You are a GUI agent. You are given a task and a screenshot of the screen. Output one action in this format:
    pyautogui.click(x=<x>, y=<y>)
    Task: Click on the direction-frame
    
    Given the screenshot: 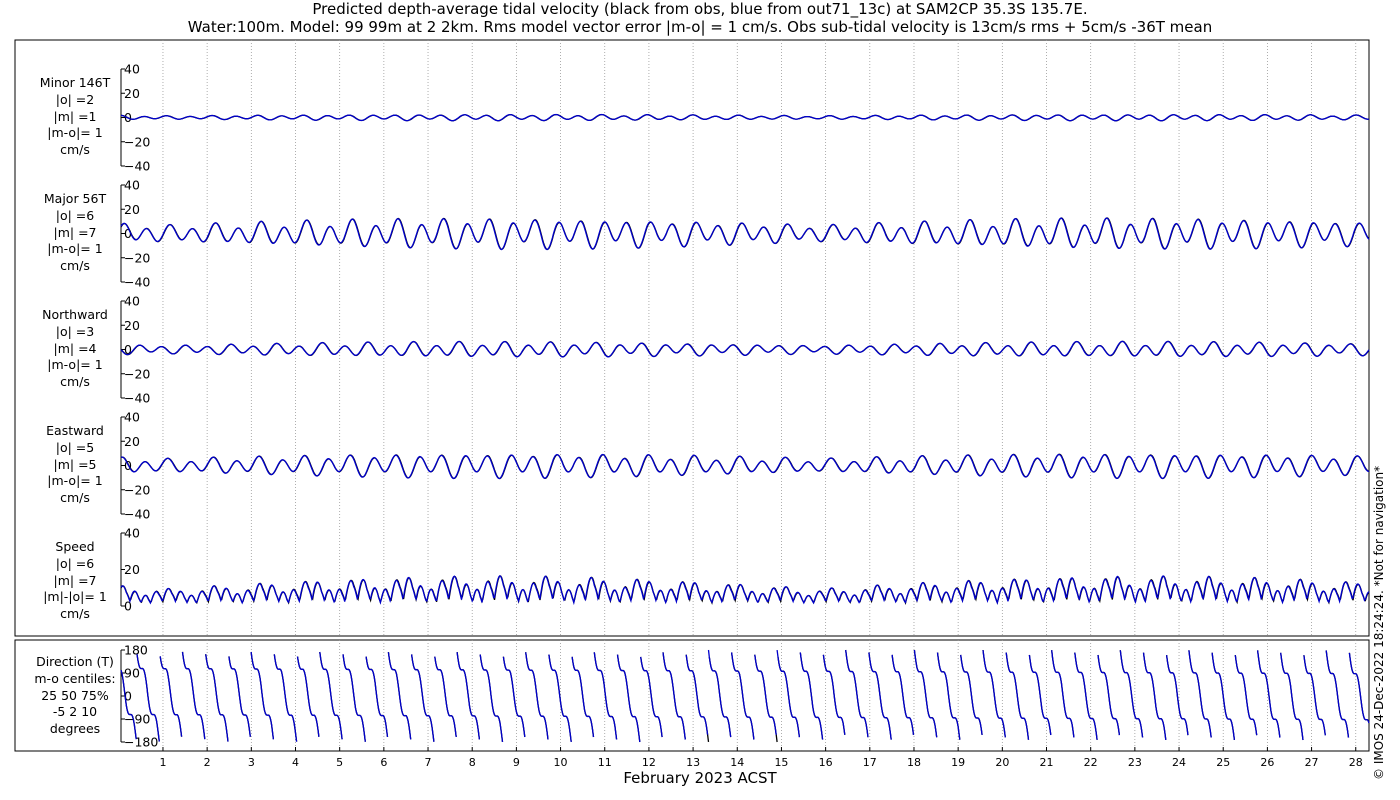 What is the action you would take?
    pyautogui.click(x=692, y=695)
    